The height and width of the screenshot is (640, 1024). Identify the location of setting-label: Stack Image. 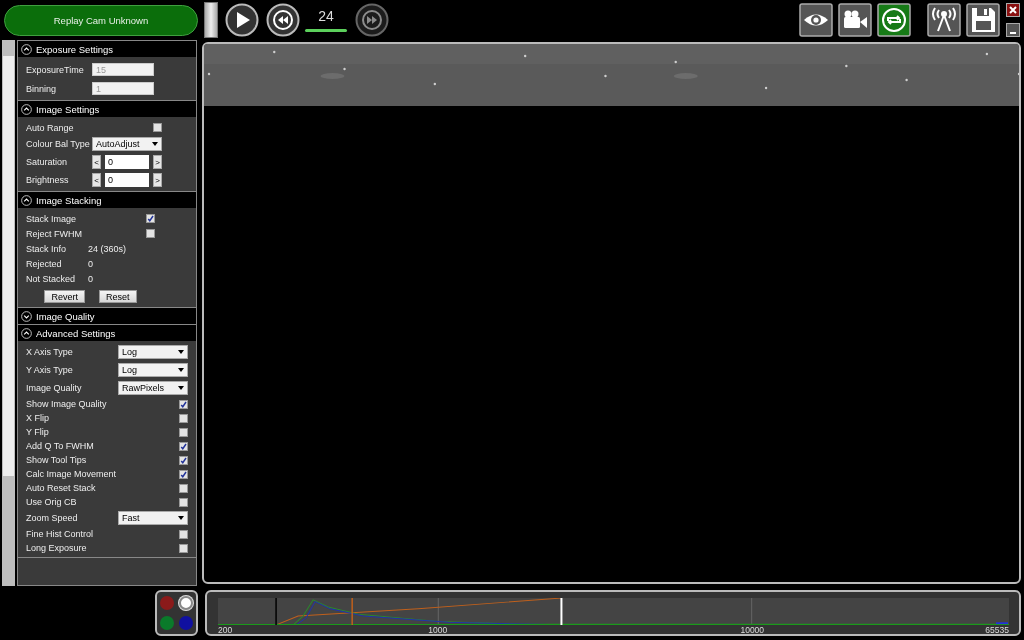
(52, 218).